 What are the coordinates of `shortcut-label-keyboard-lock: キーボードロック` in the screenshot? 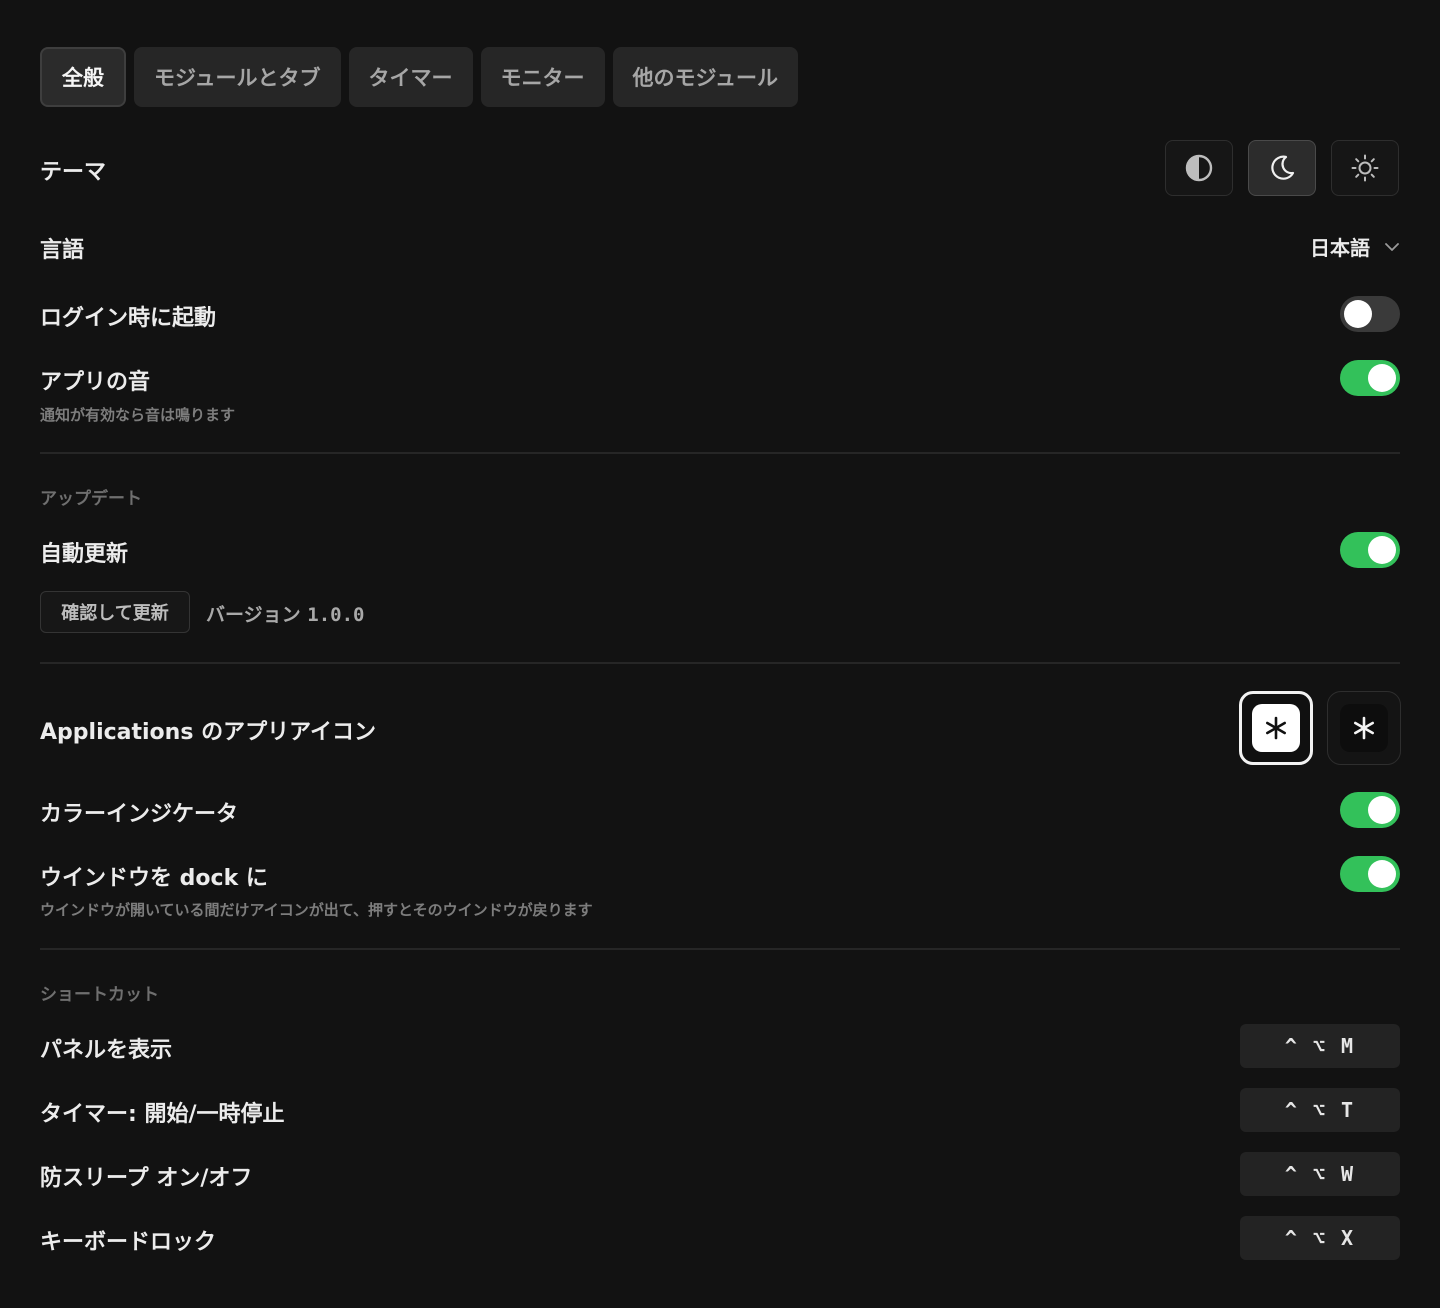 It's located at (128, 1242).